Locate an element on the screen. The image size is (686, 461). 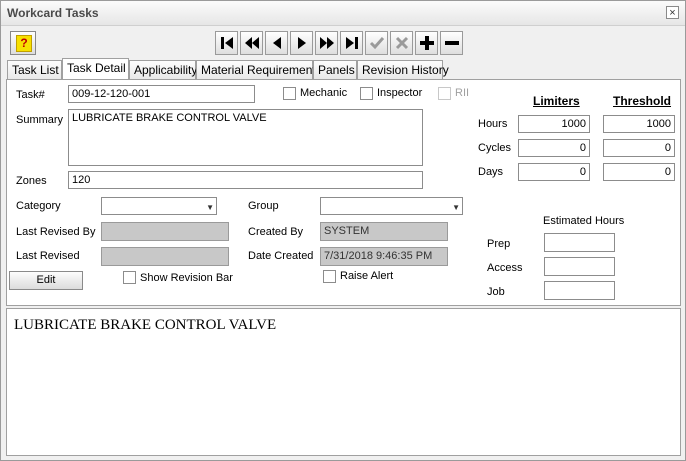
first-record-button is located at coordinates (226, 43).